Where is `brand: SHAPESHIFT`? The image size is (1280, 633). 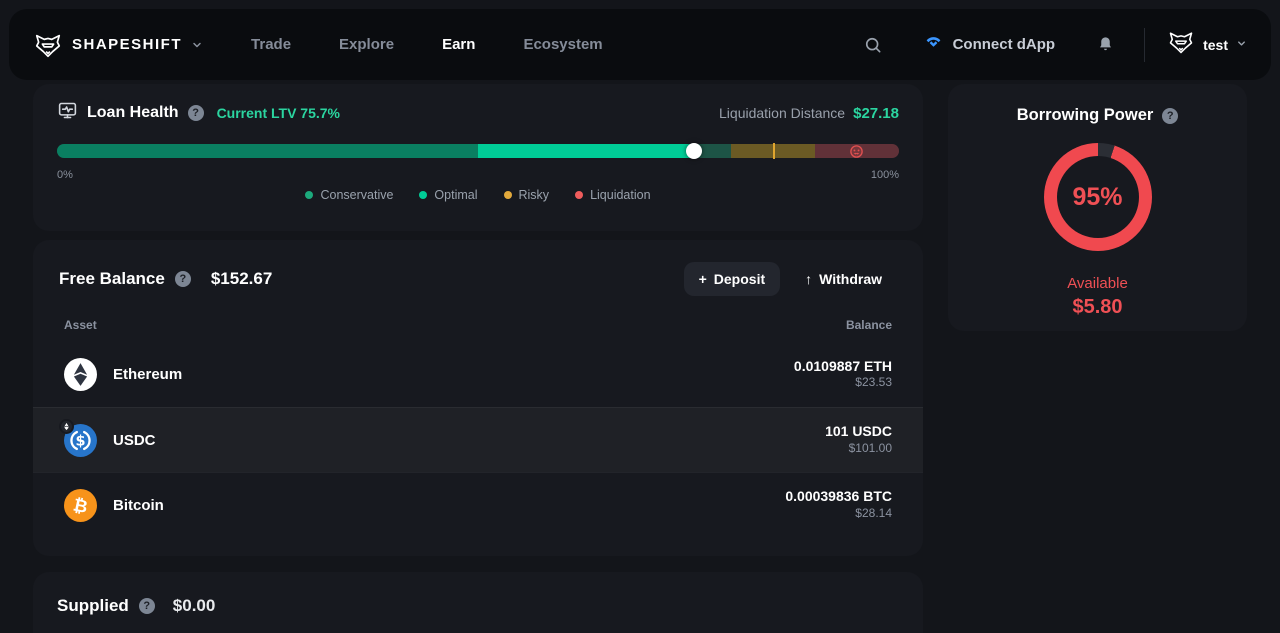 brand: SHAPESHIFT is located at coordinates (118, 45).